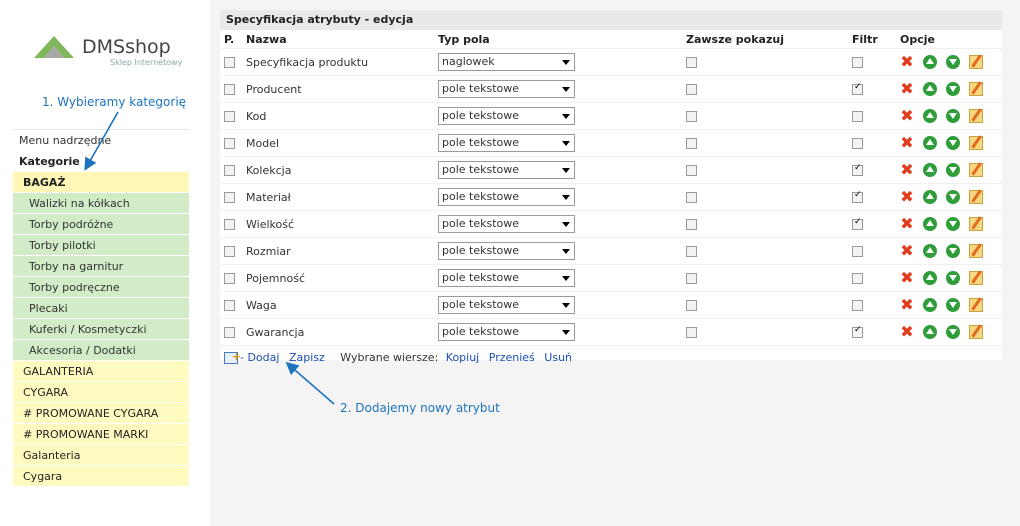  I want to click on add-button: - Dodaj, so click(259, 357).